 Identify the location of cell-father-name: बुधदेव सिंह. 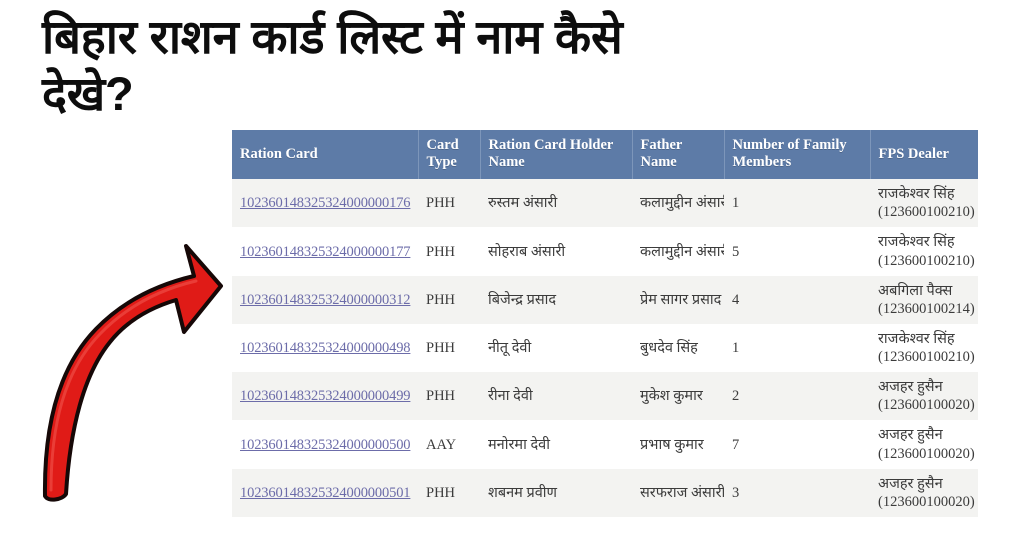
(678, 348).